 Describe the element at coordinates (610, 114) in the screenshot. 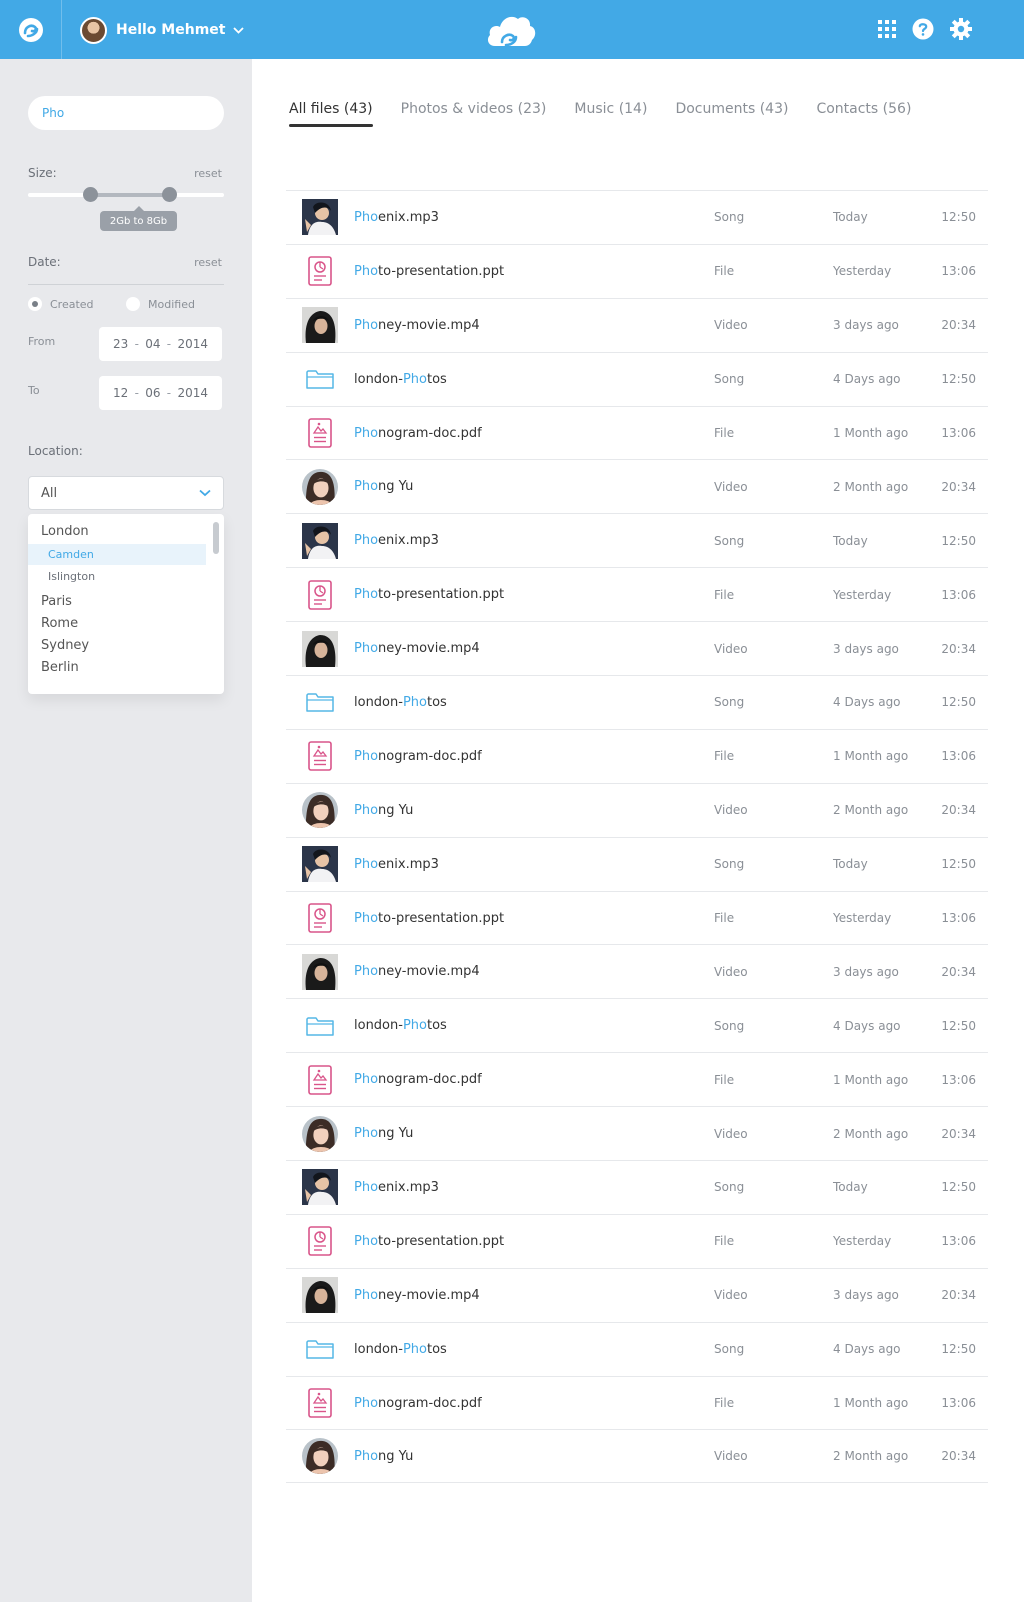

I see `tab-music: Music (14)` at that location.